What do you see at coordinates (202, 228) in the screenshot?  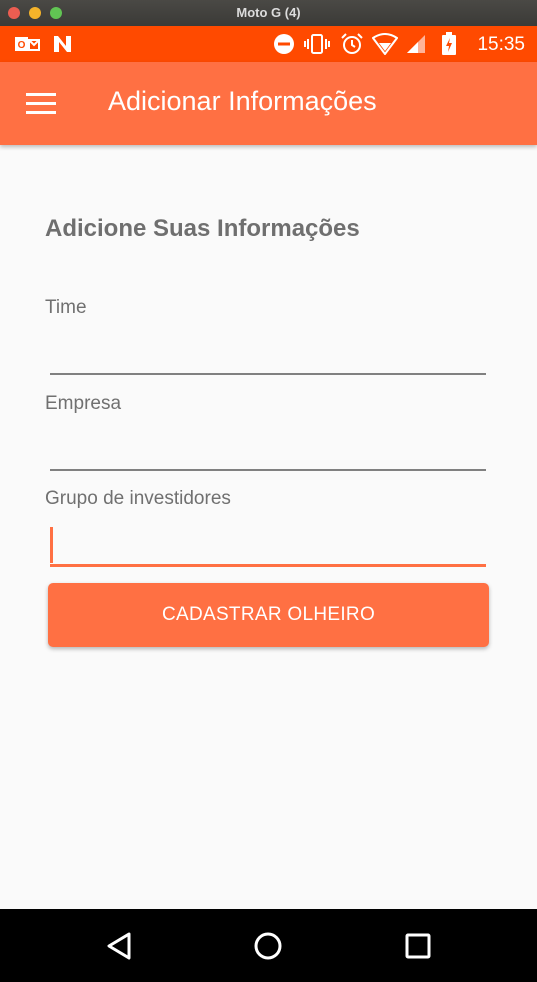 I see `form-heading: Adicione Suas Informações` at bounding box center [202, 228].